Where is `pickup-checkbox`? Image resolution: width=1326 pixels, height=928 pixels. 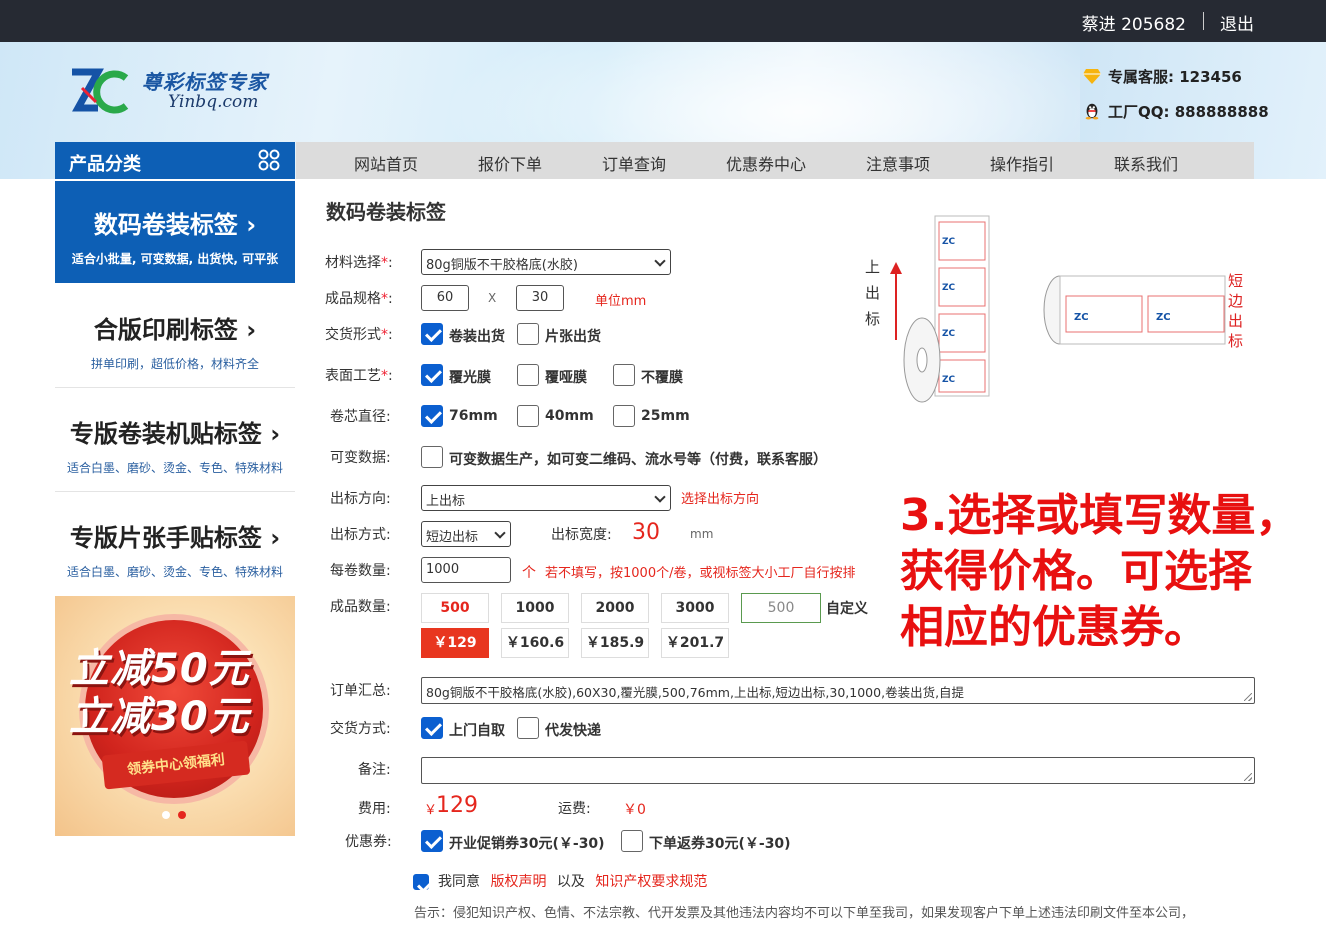
pickup-checkbox is located at coordinates (432, 728).